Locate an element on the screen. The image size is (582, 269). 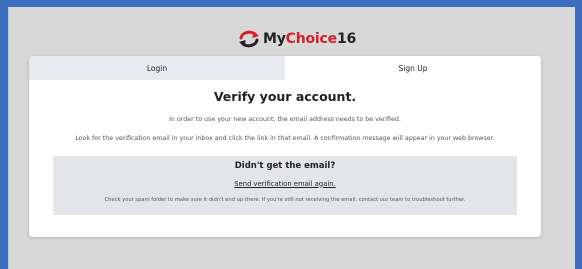
brand-logo: MyChoice16 is located at coordinates (297, 39).